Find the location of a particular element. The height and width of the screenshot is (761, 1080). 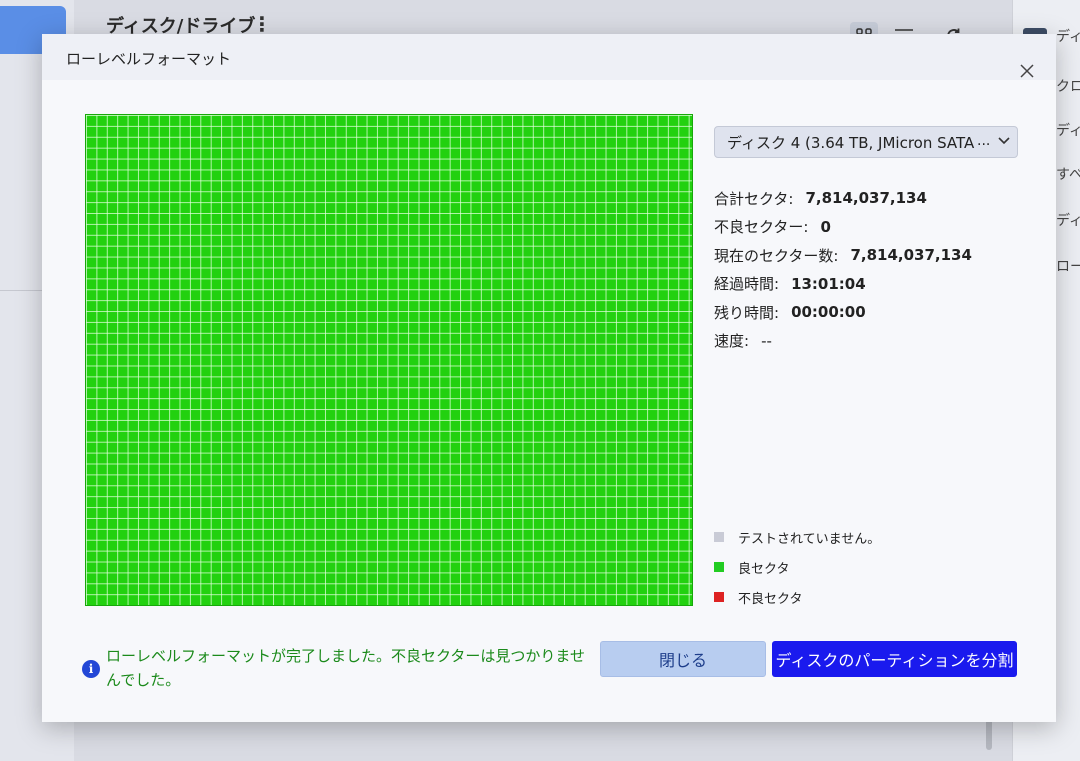

stat-current-sectors: 現在のセクター数: 7,814,037,134 is located at coordinates (843, 255).